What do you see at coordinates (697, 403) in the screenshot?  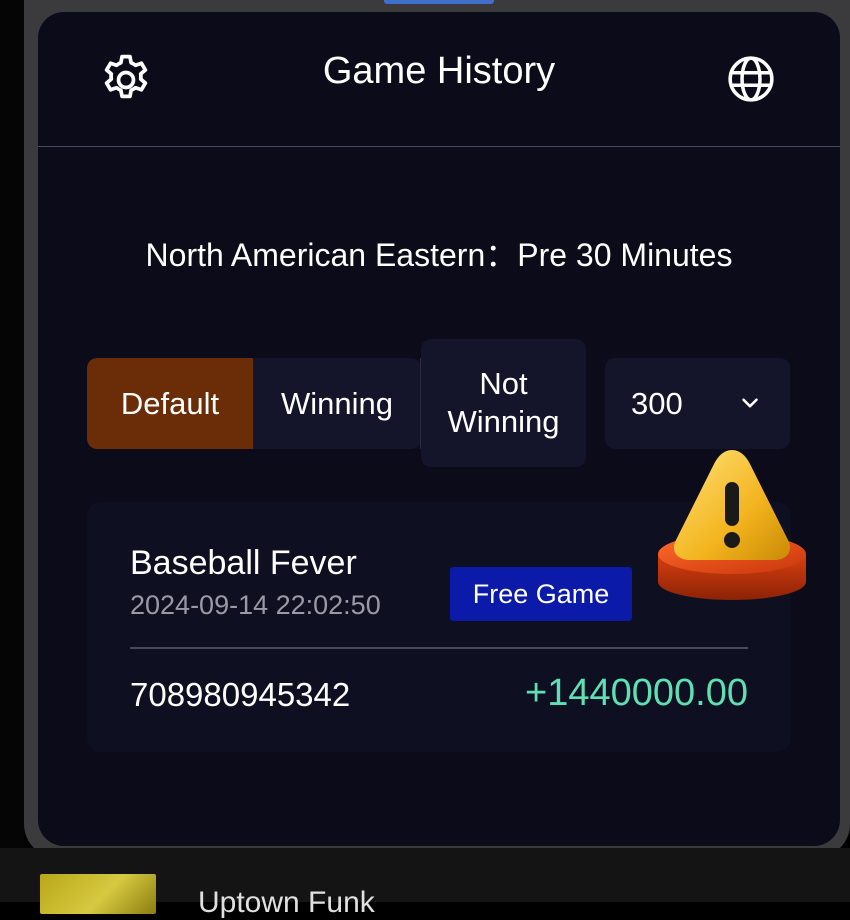 I see `count-select: 300` at bounding box center [697, 403].